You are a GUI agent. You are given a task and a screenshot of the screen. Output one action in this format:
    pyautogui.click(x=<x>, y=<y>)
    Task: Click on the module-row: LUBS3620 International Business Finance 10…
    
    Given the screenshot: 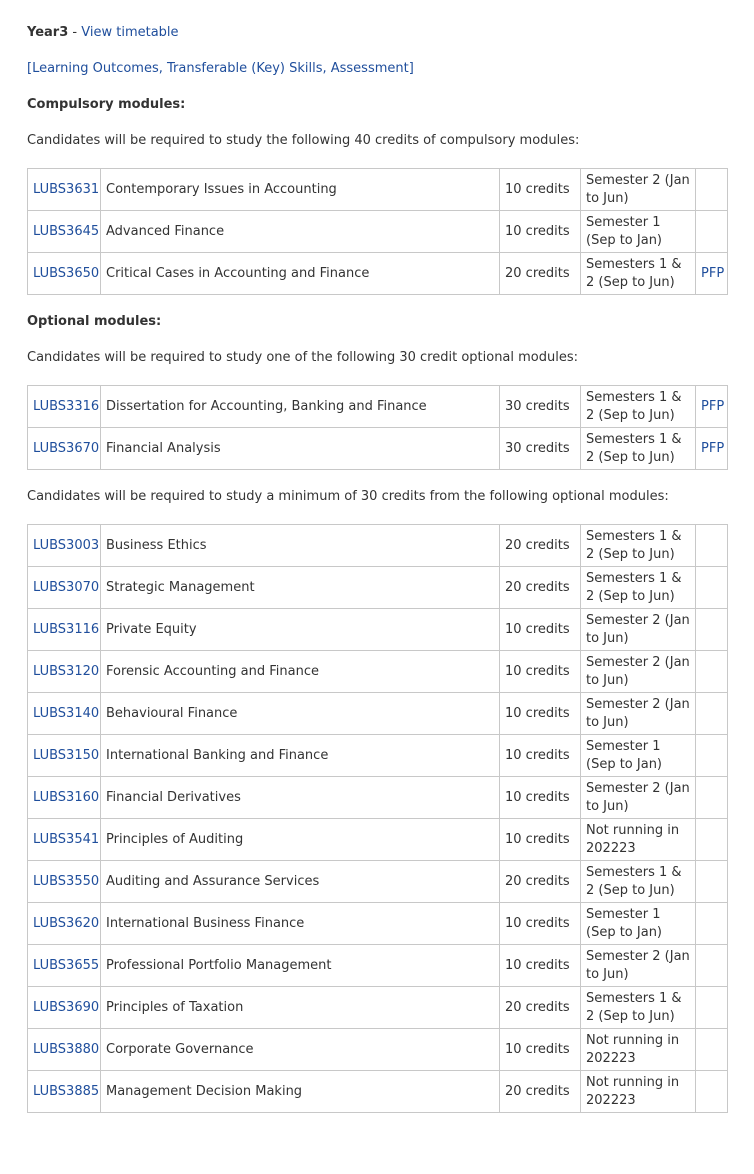 What is the action you would take?
    pyautogui.click(x=377, y=923)
    